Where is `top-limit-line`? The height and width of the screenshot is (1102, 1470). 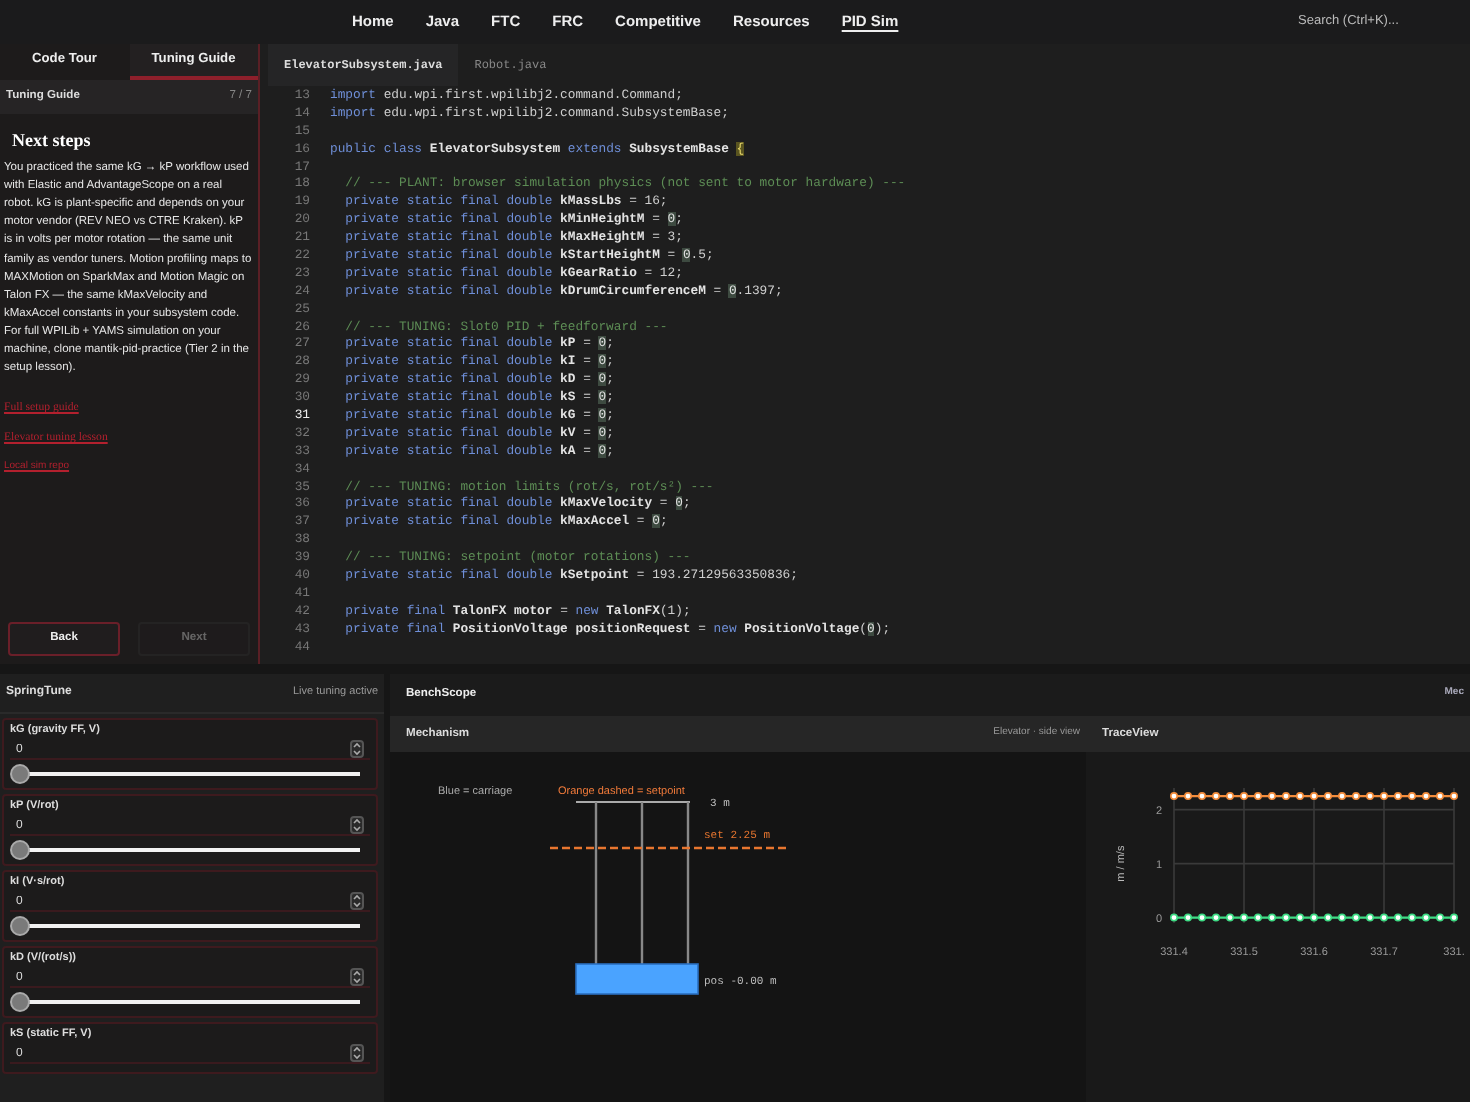 top-limit-line is located at coordinates (633, 802).